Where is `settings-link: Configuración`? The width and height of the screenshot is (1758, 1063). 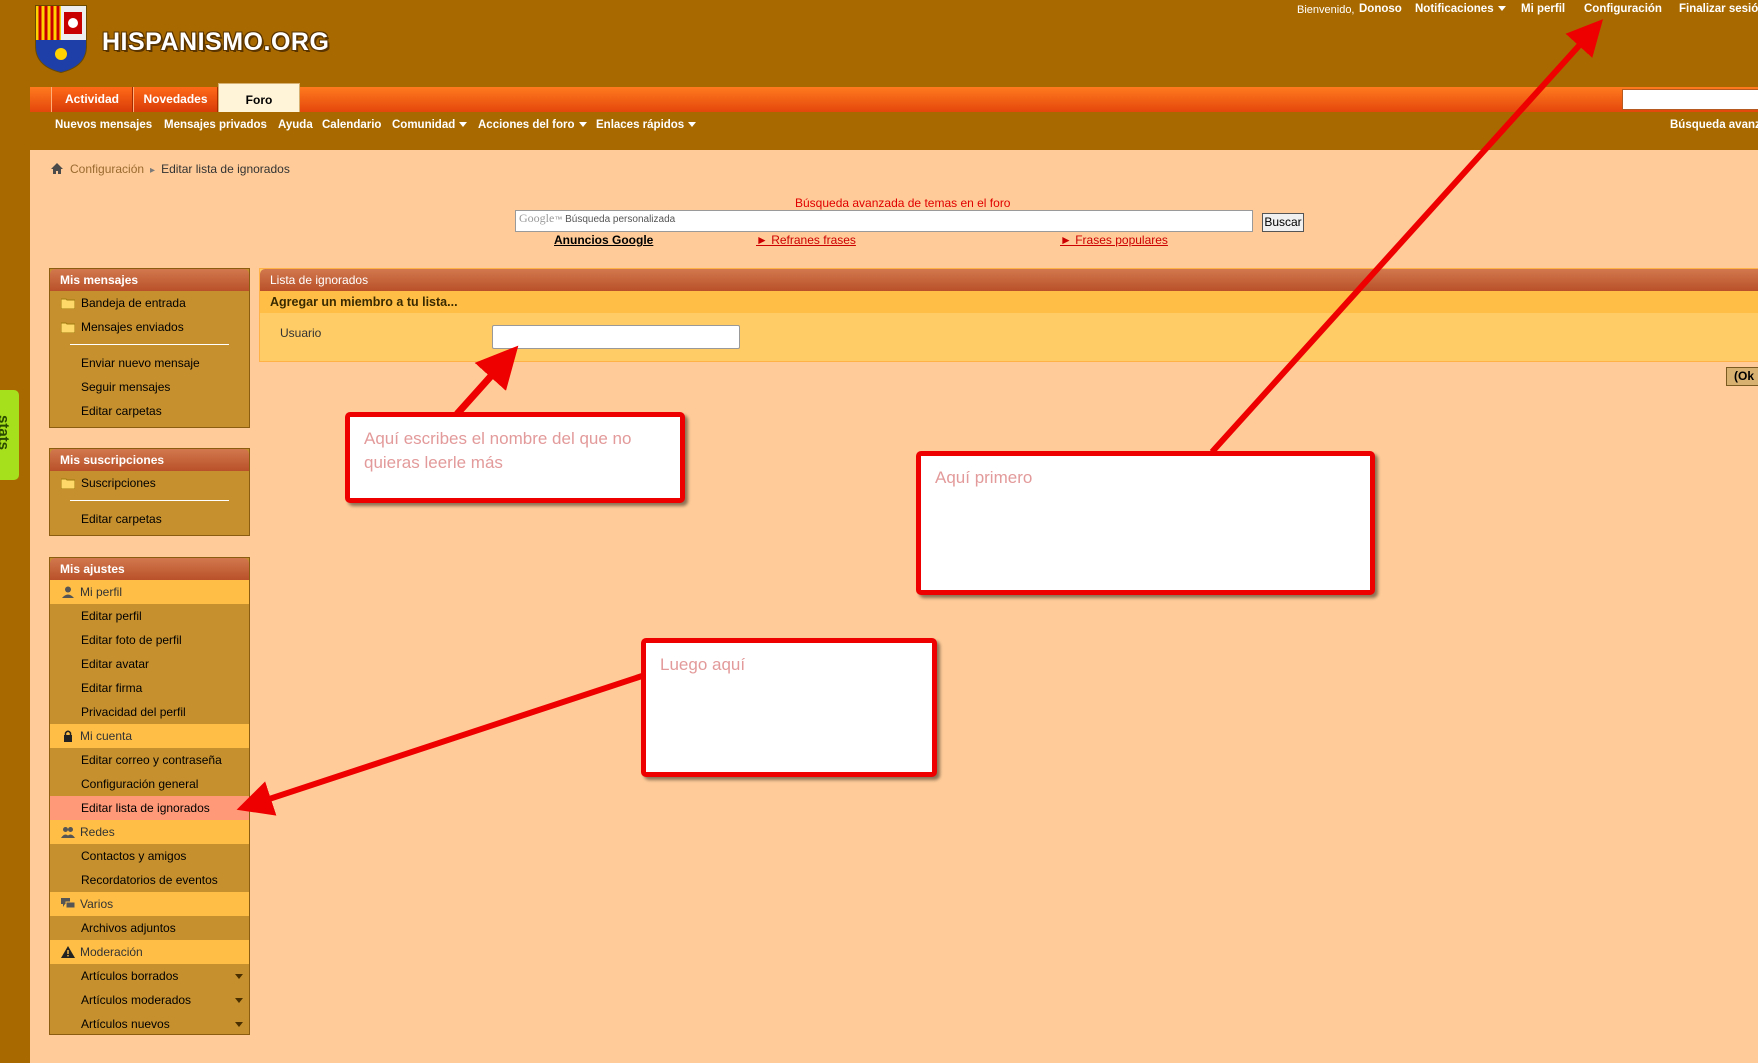
settings-link: Configuración is located at coordinates (1623, 9).